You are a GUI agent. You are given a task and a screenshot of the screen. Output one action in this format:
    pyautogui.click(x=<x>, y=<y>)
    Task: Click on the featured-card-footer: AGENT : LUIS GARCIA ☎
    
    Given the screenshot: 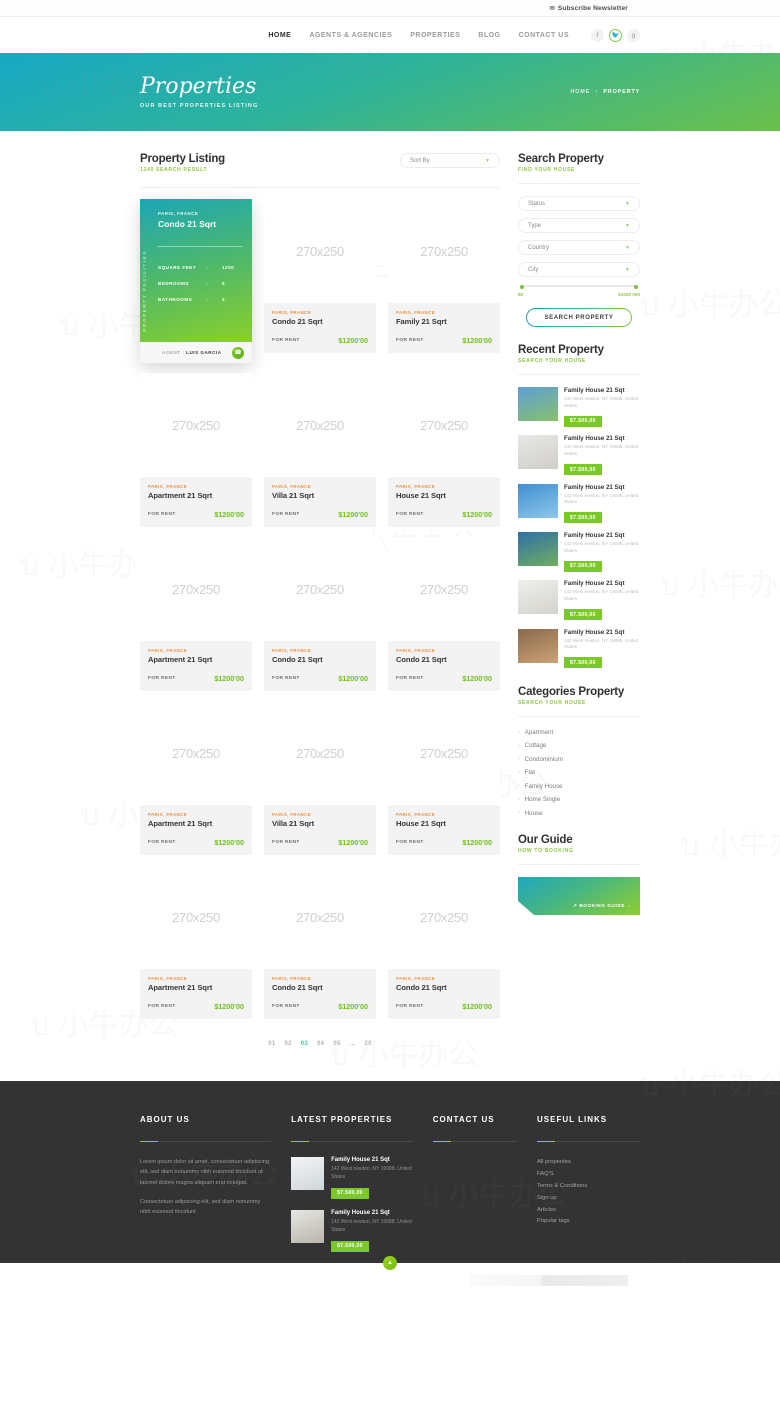 What is the action you would take?
    pyautogui.click(x=196, y=352)
    